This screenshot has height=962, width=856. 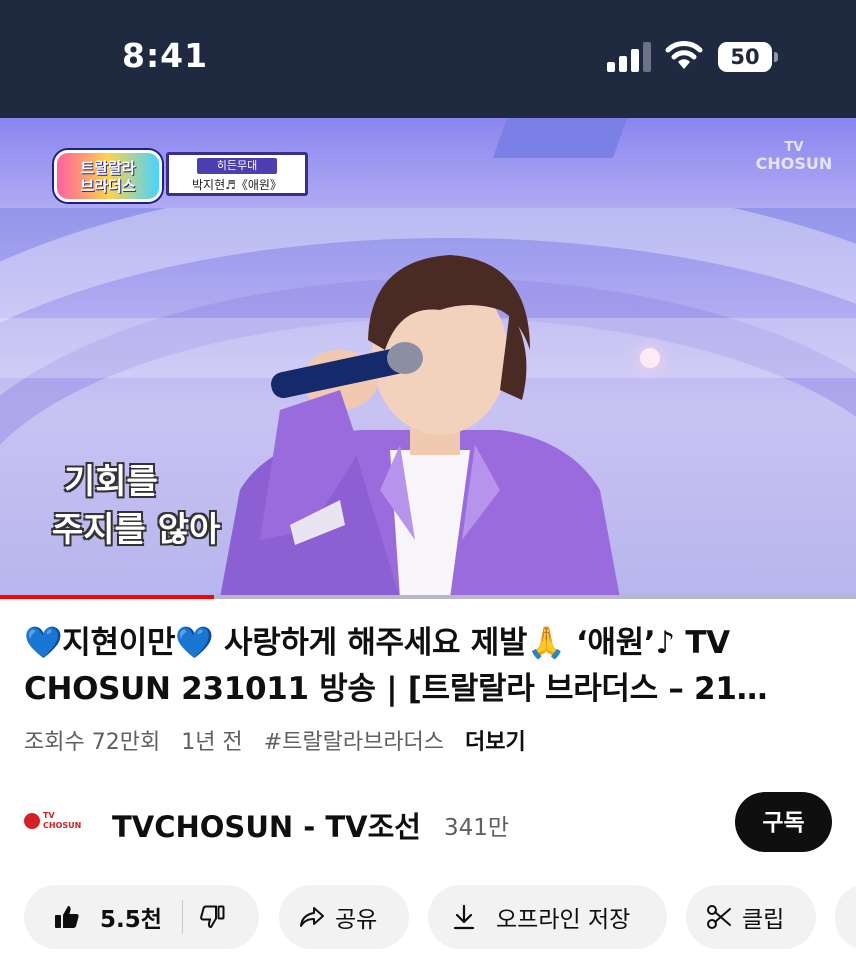 I want to click on share-icon, so click(x=312, y=917).